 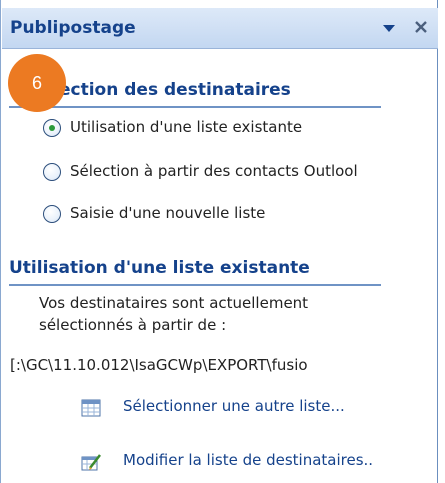 What do you see at coordinates (214, 171) in the screenshot?
I see `radio-outlook-contacts-label: Sélection à partir des contacts Outlool` at bounding box center [214, 171].